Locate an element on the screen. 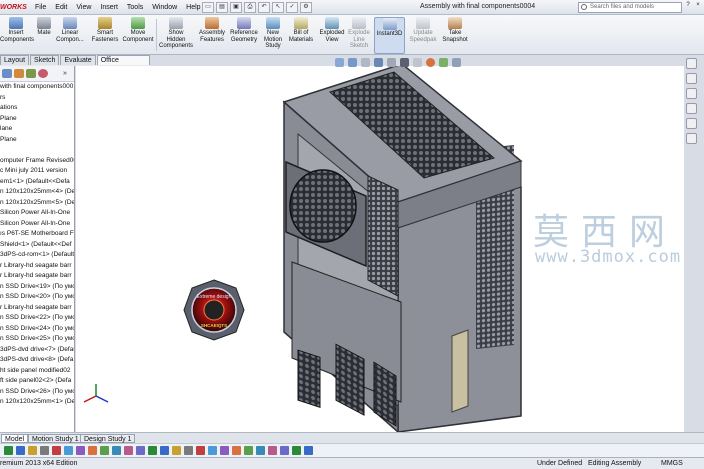  rectangle-icon is located at coordinates (116, 450).